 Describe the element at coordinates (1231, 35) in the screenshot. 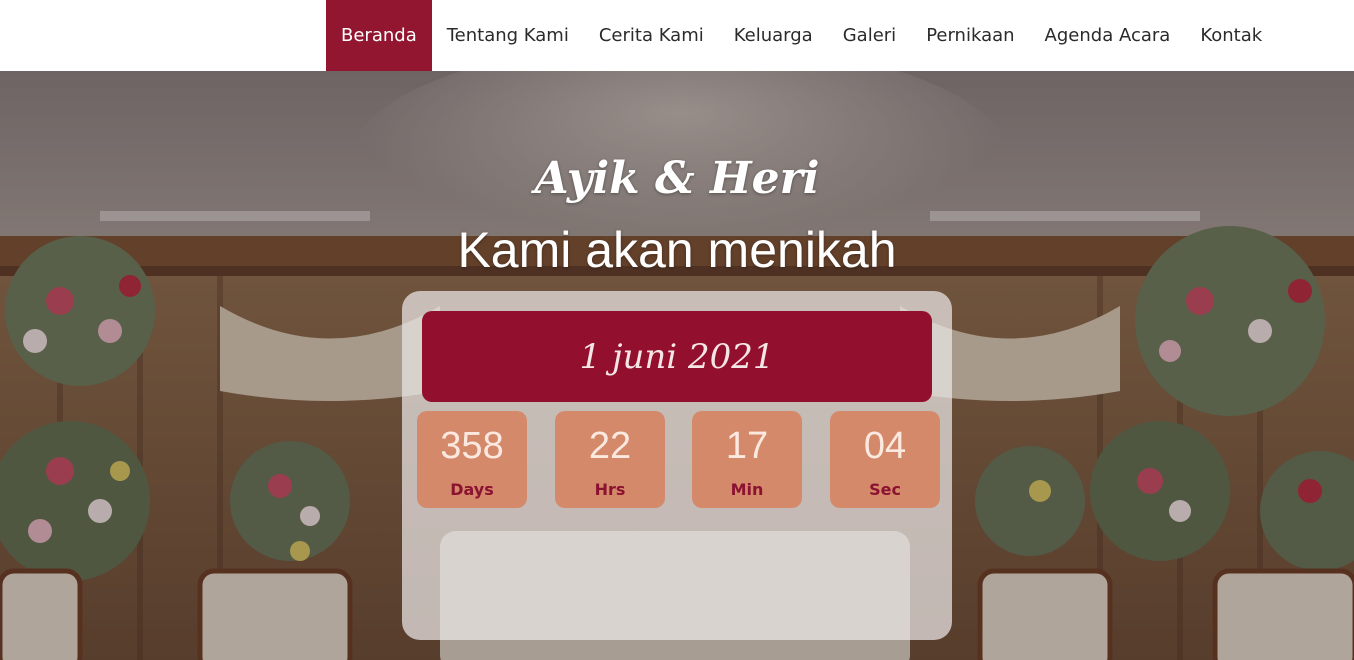

I see `nav-item-kontak: Kontak` at that location.